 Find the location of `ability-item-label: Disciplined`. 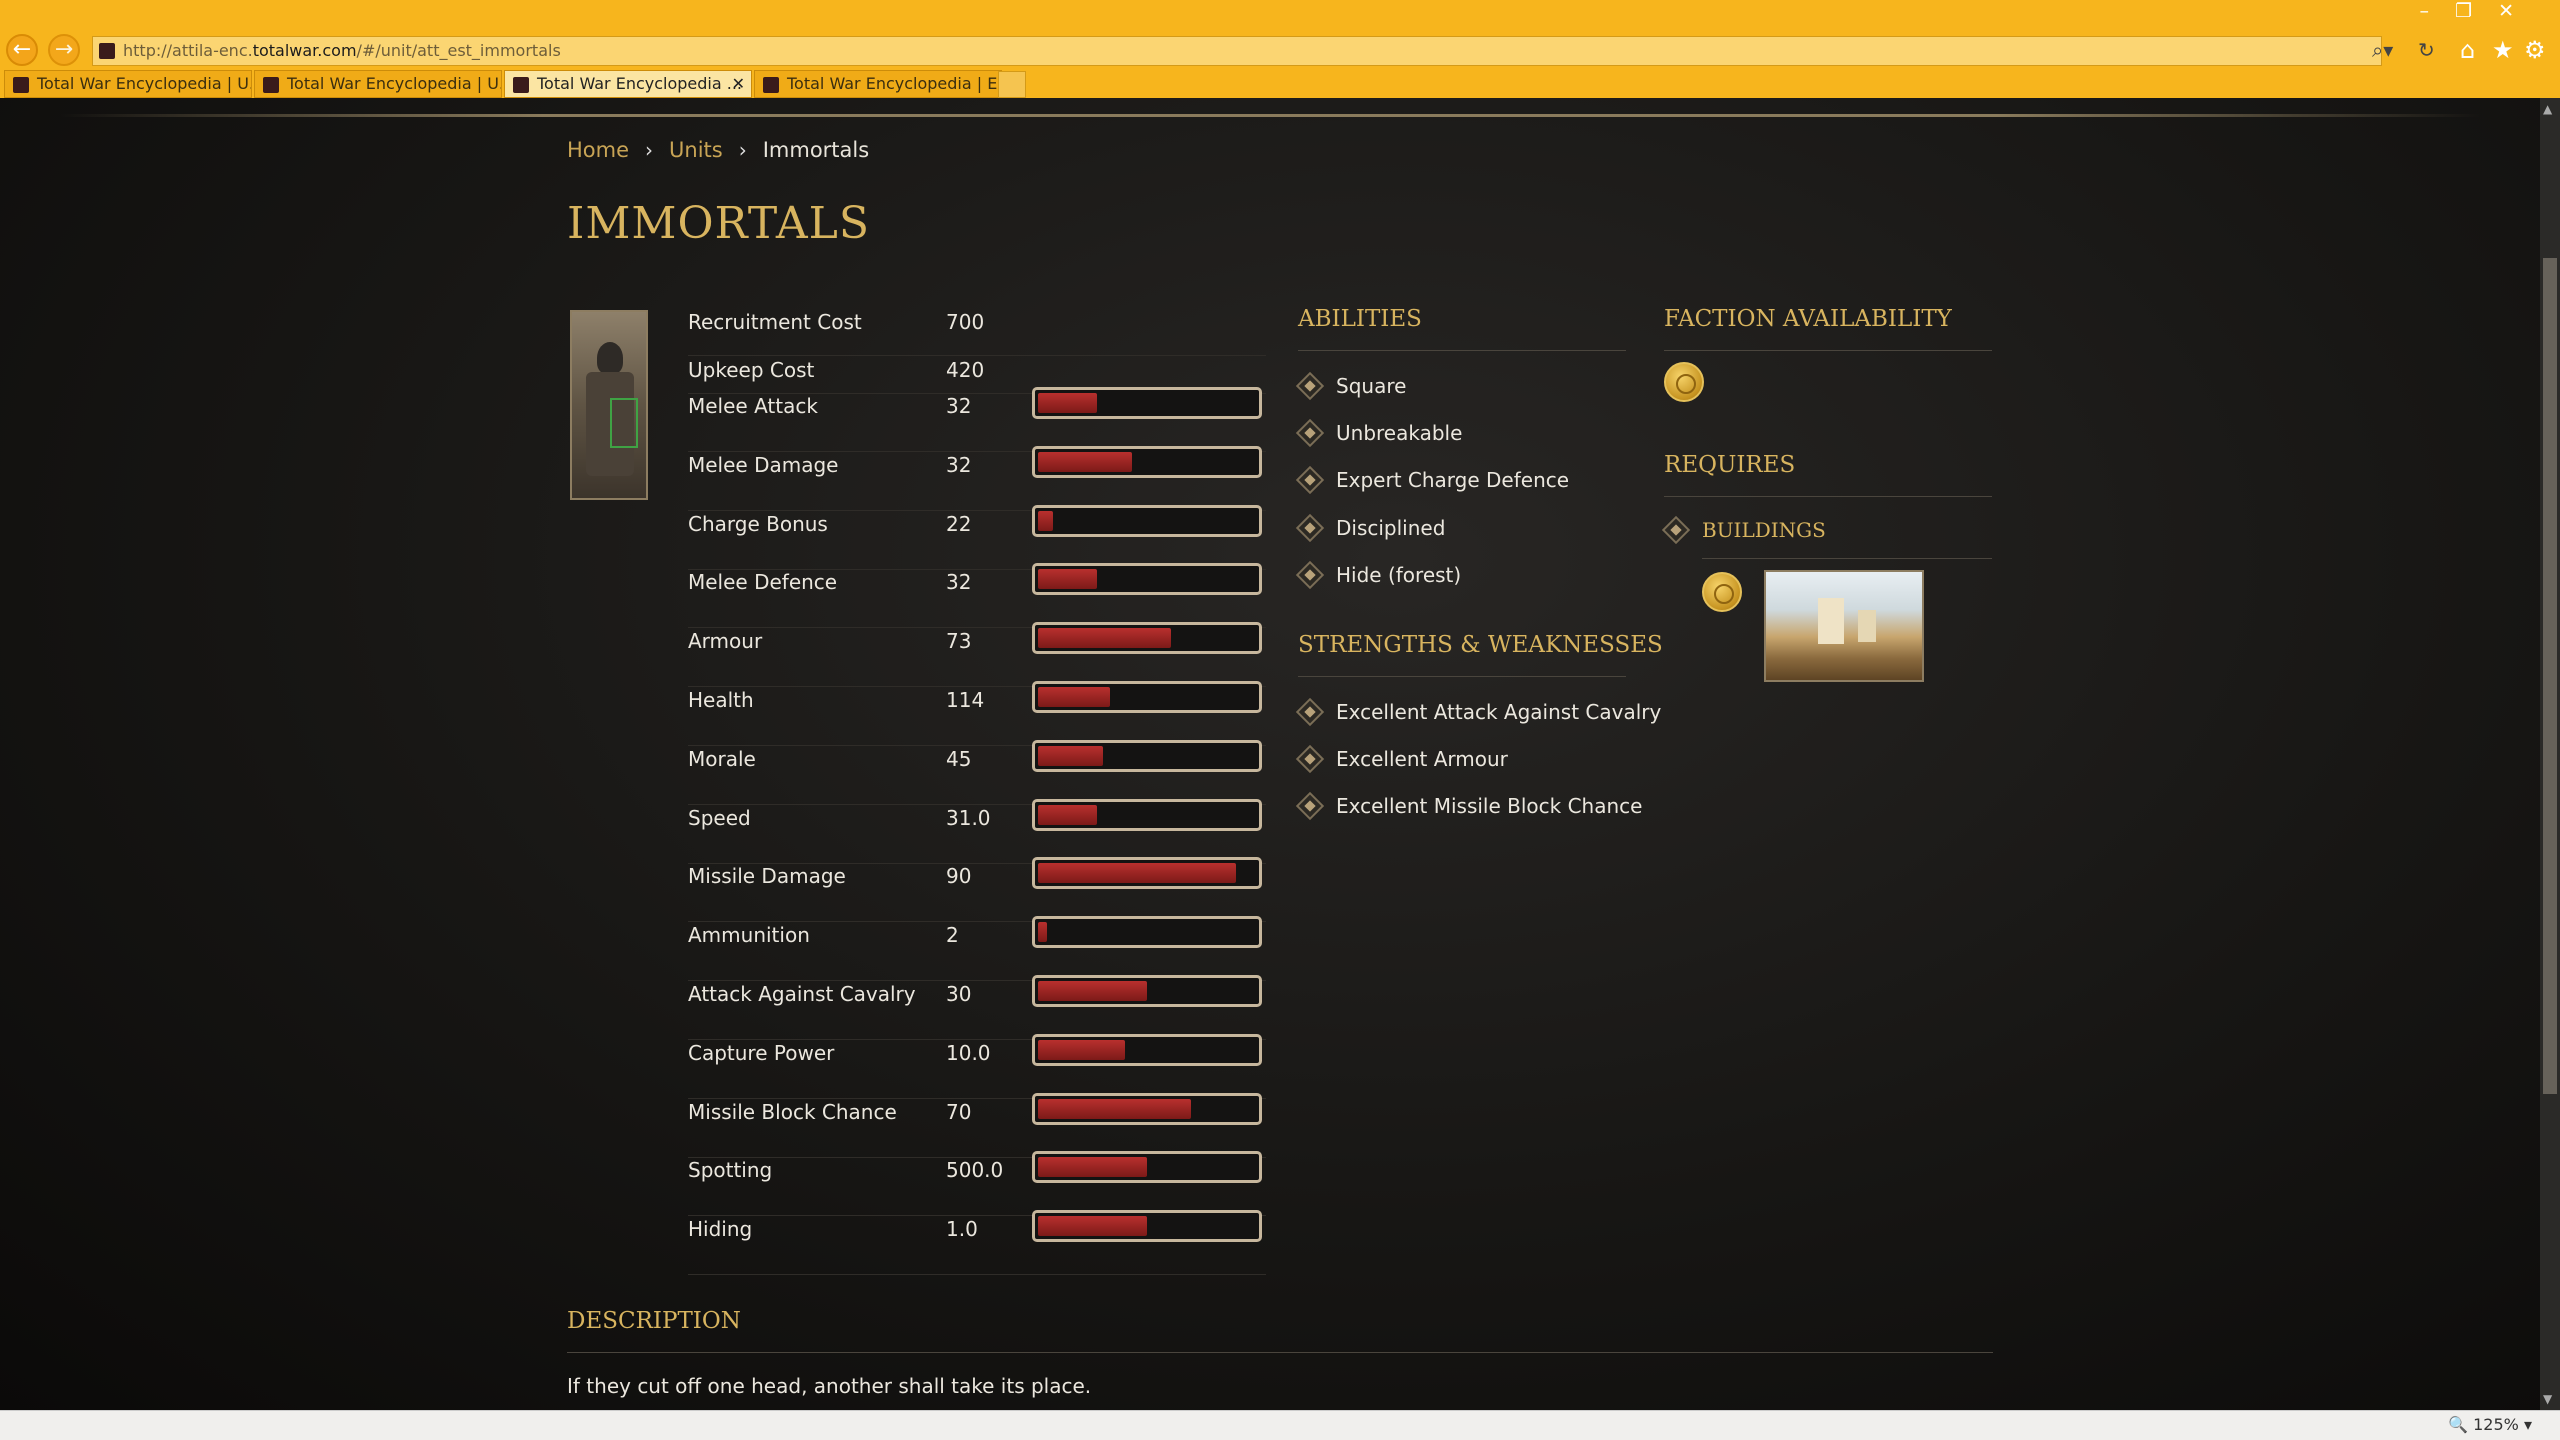

ability-item-label: Disciplined is located at coordinates (1391, 527).